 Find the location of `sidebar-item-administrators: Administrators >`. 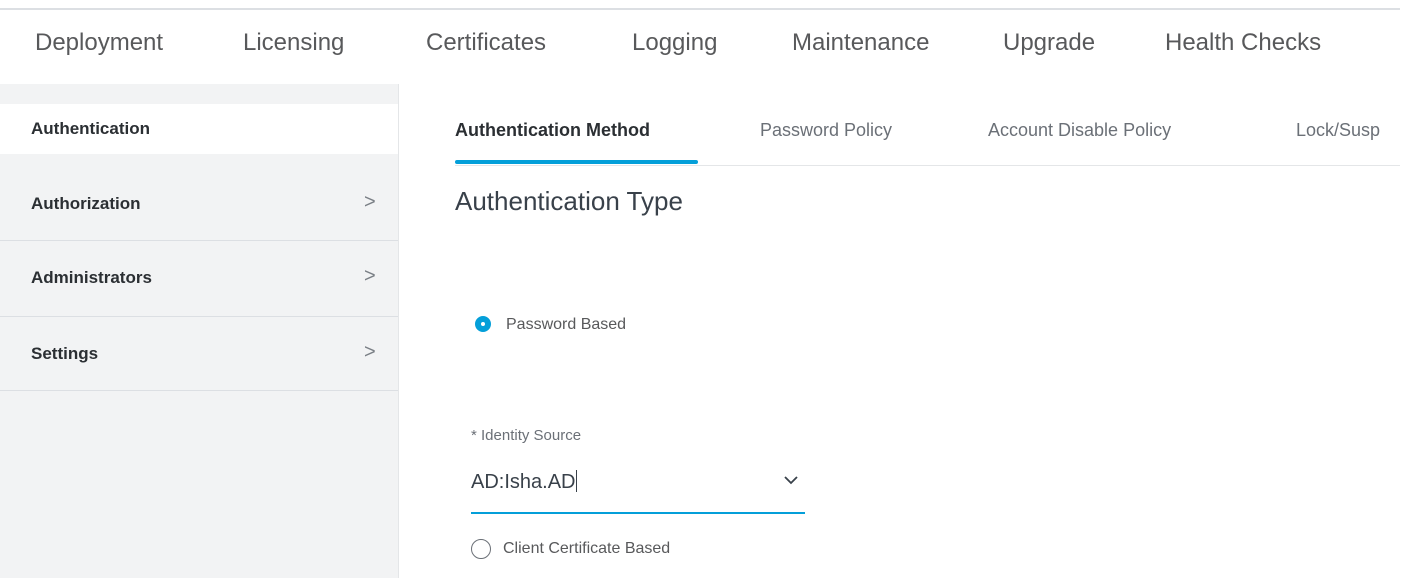

sidebar-item-administrators: Administrators > is located at coordinates (199, 279).